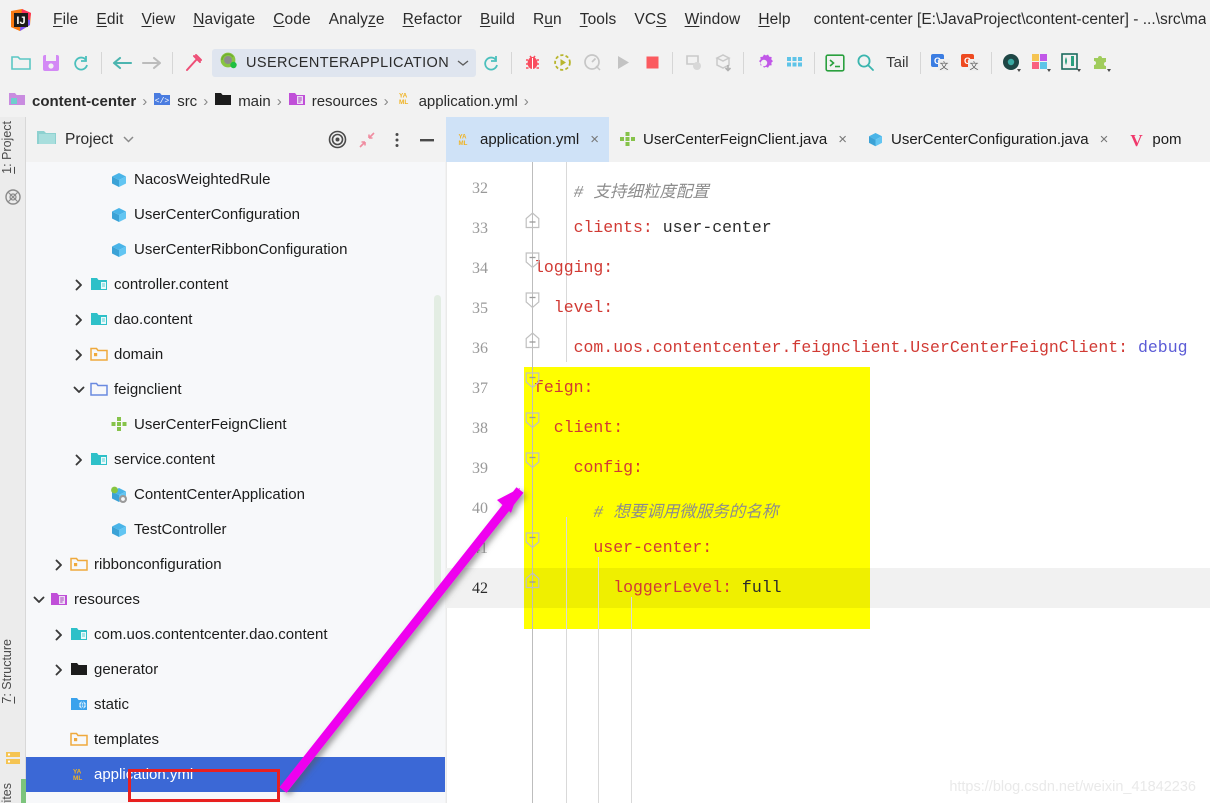 The height and width of the screenshot is (803, 1210). I want to click on menu-item-tools: Tools, so click(598, 20).